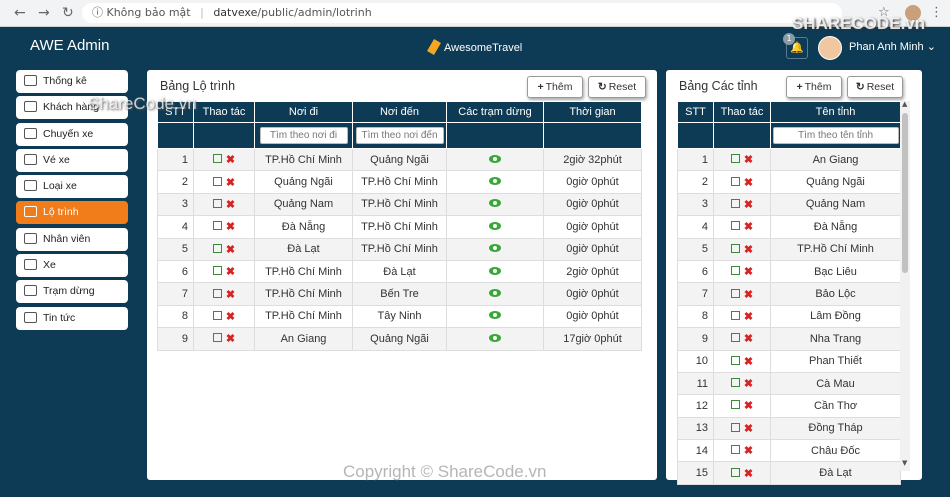  I want to click on row-from: TP.Hồ Chí Minh, so click(303, 316).